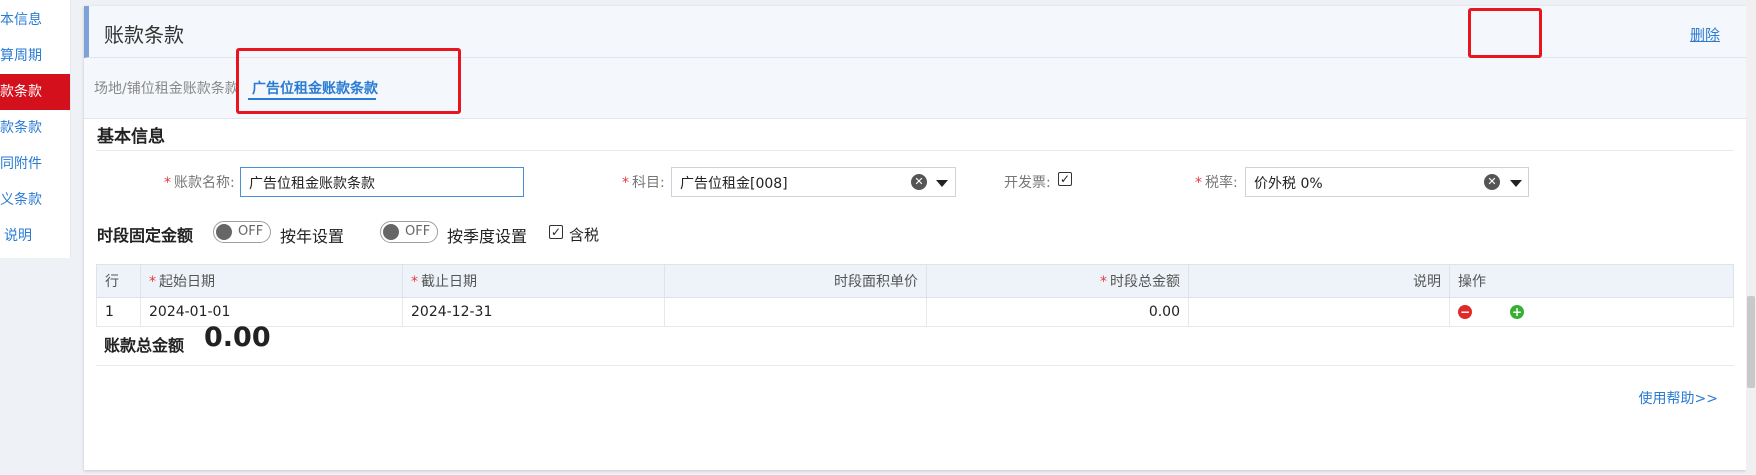  I want to click on total-amount-value: 0.00, so click(237, 337).